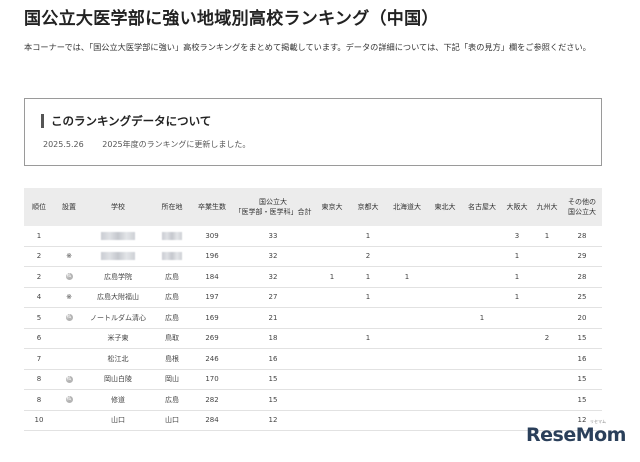 This screenshot has width=640, height=462. Describe the element at coordinates (212, 318) in the screenshot. I see `cell-grads: 169` at that location.